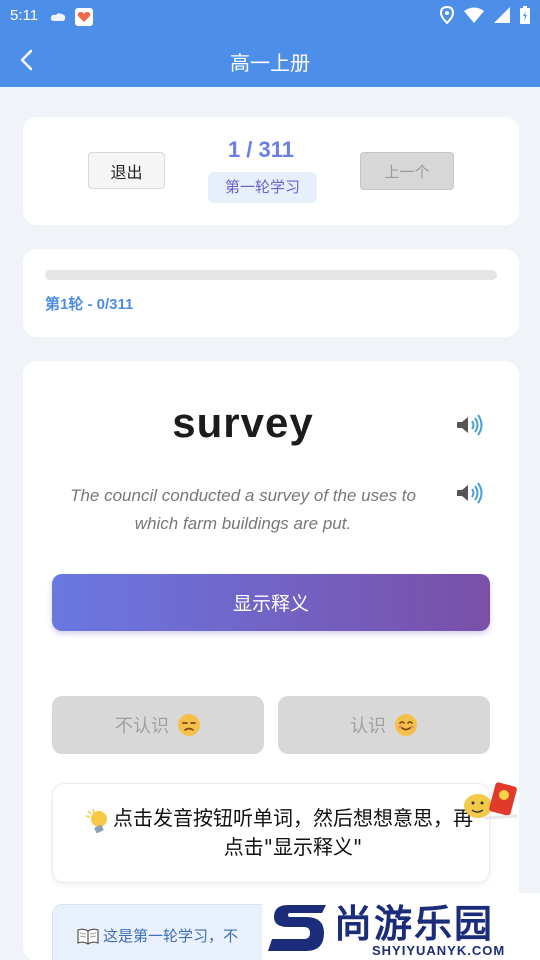 The width and height of the screenshot is (540, 960). Describe the element at coordinates (525, 15) in the screenshot. I see `battery-icon` at that location.